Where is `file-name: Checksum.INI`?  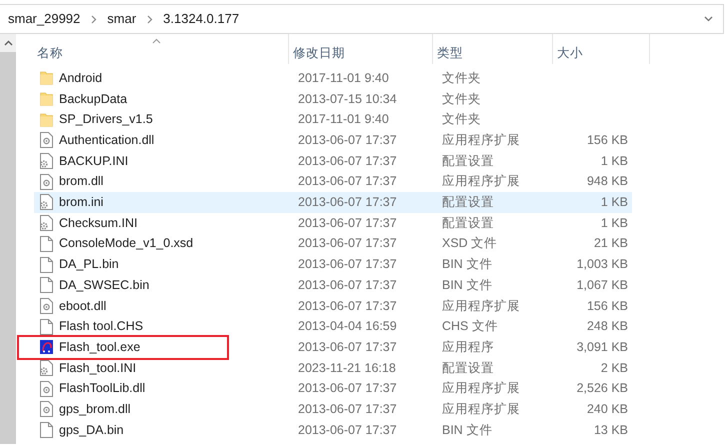 file-name: Checksum.INI is located at coordinates (98, 223).